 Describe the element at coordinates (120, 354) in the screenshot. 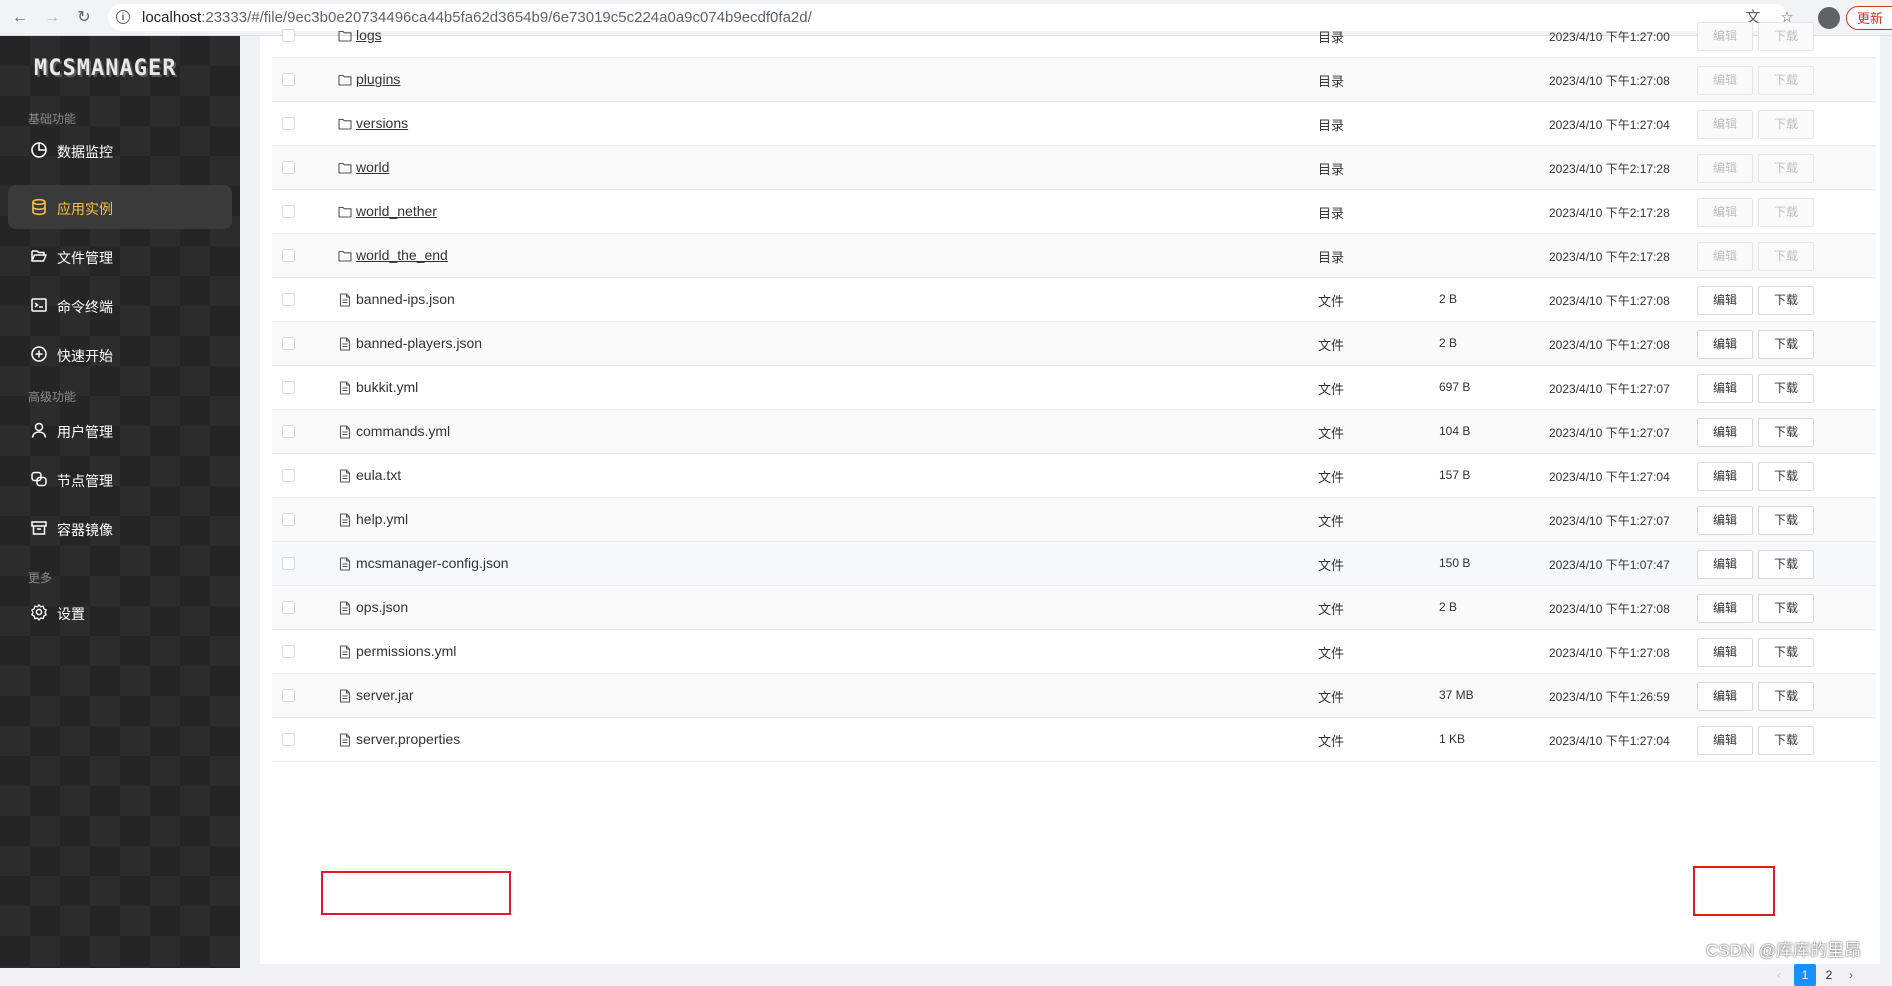

I see `sidebar-item-quickstart: 快速开始` at that location.